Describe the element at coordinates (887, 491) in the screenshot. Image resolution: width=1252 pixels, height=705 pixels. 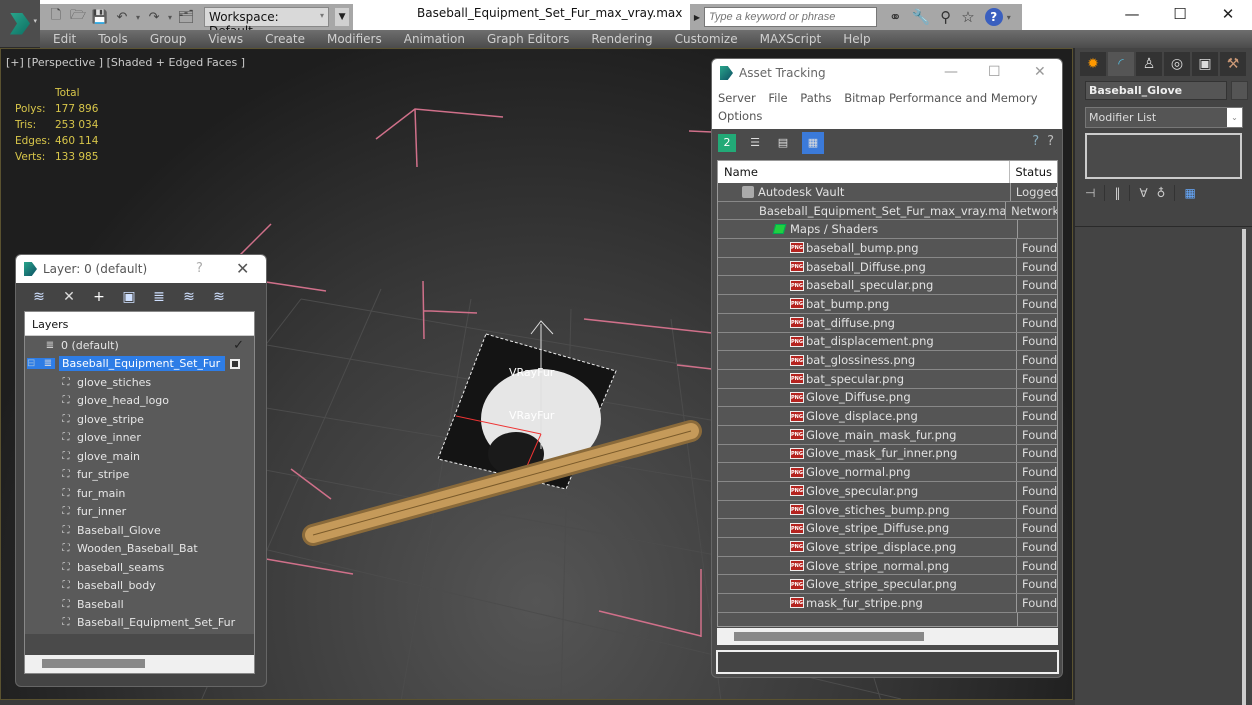
I see `asset-row: PNG Glove_specular.png Found` at that location.